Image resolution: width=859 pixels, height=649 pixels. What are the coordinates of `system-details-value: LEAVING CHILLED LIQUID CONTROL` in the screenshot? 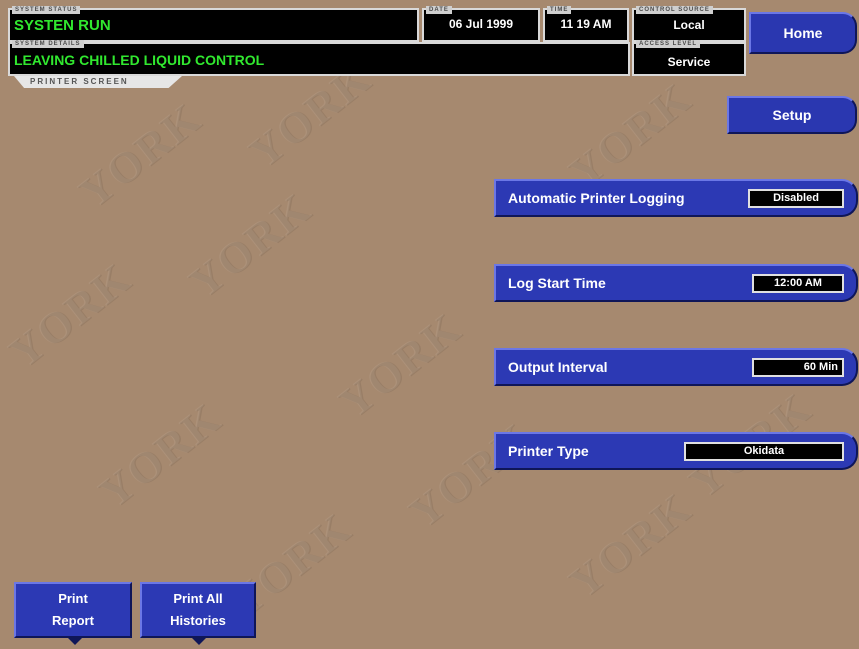 It's located at (139, 60).